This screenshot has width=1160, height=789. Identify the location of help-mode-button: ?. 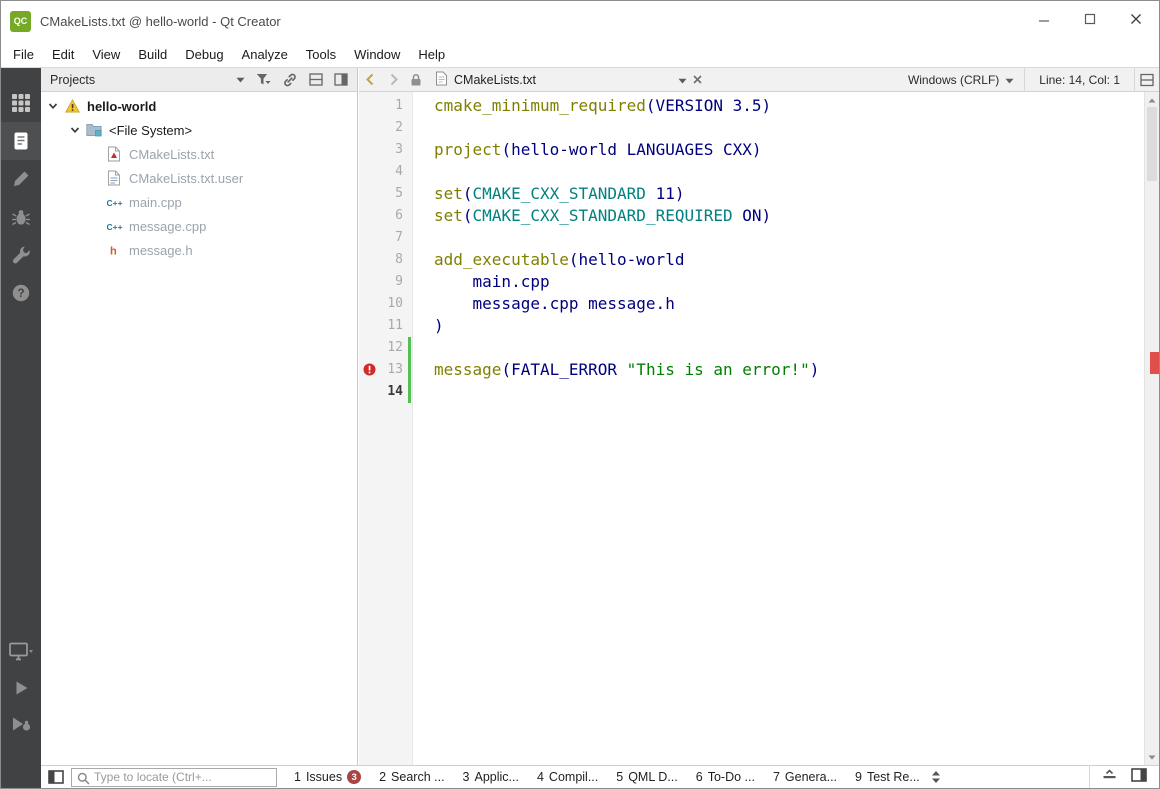
(21, 293).